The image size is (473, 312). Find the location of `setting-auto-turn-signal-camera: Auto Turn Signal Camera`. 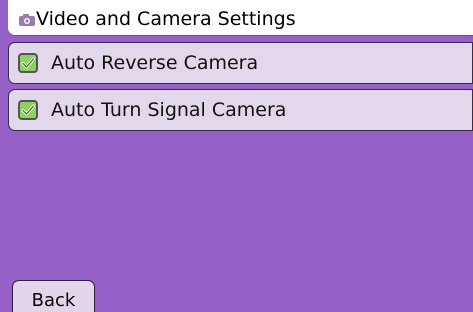

setting-auto-turn-signal-camera: Auto Turn Signal Camera is located at coordinates (240, 110).